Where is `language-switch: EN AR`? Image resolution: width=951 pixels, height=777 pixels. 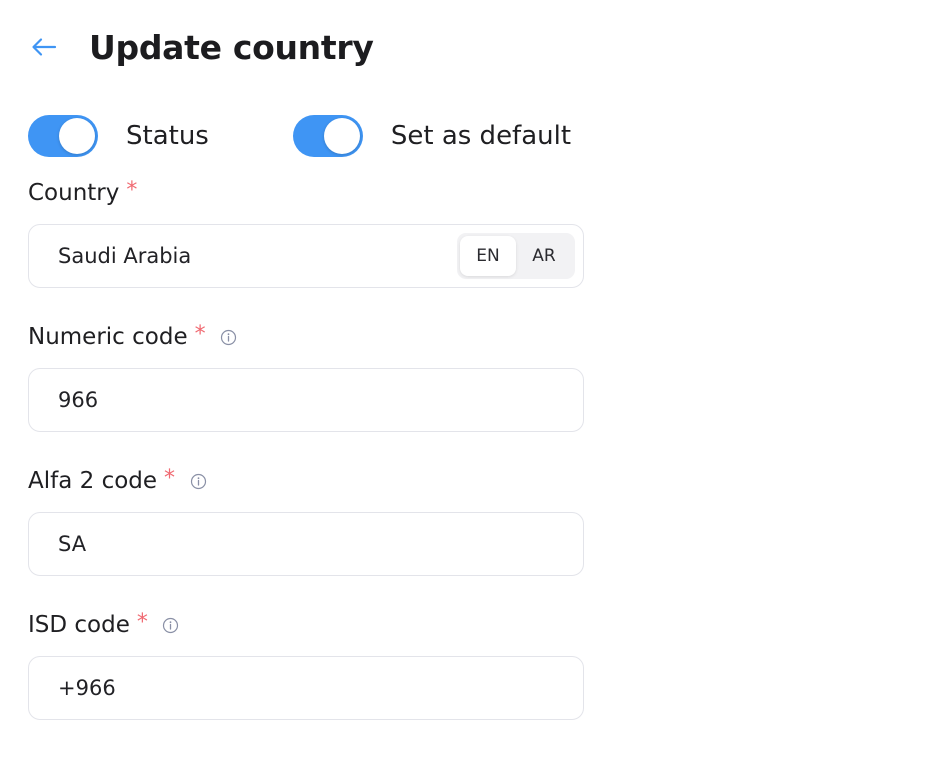 language-switch: EN AR is located at coordinates (516, 256).